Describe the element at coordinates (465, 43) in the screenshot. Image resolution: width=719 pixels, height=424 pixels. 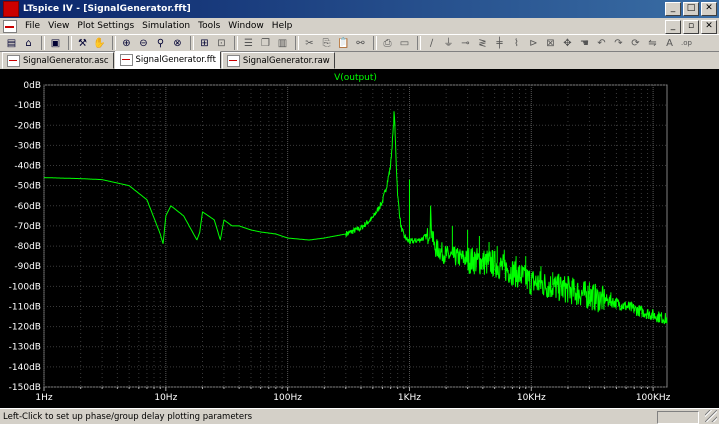
I see `label-icon: ⊸` at that location.